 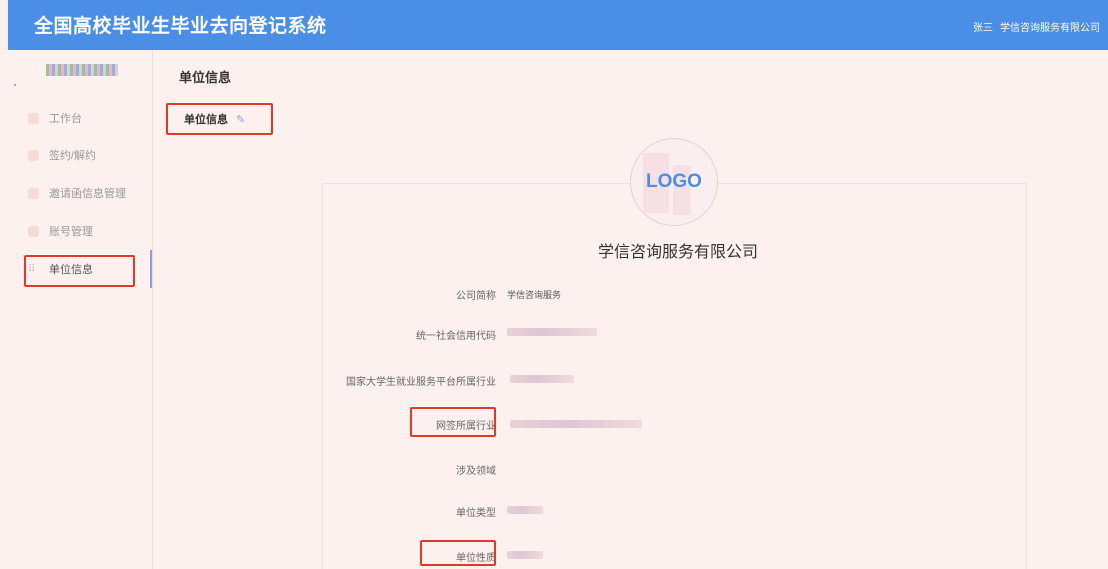 I want to click on netsign-industry-highlight, so click(x=453, y=422).